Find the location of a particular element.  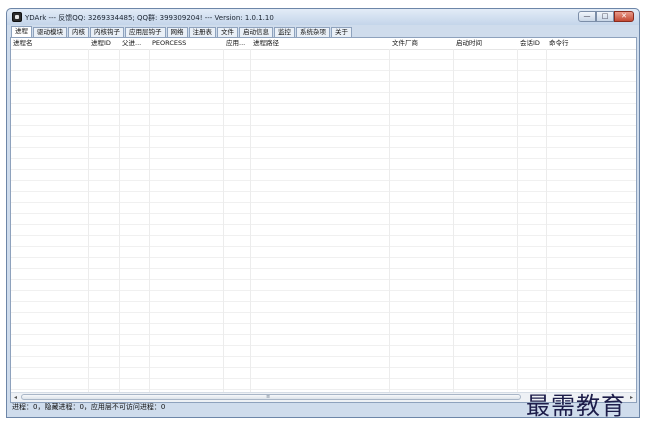

column-header-session-id: 会话ID is located at coordinates (532, 43).